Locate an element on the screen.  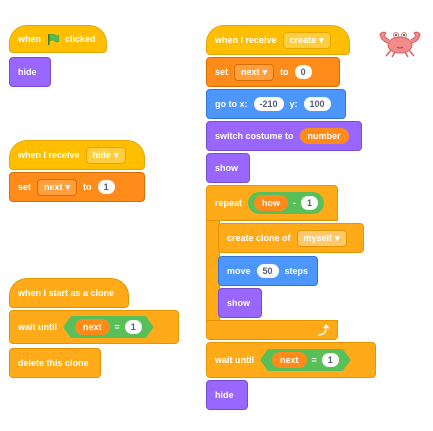
loop-arrow-icon: ⤴ is located at coordinates (323, 331).